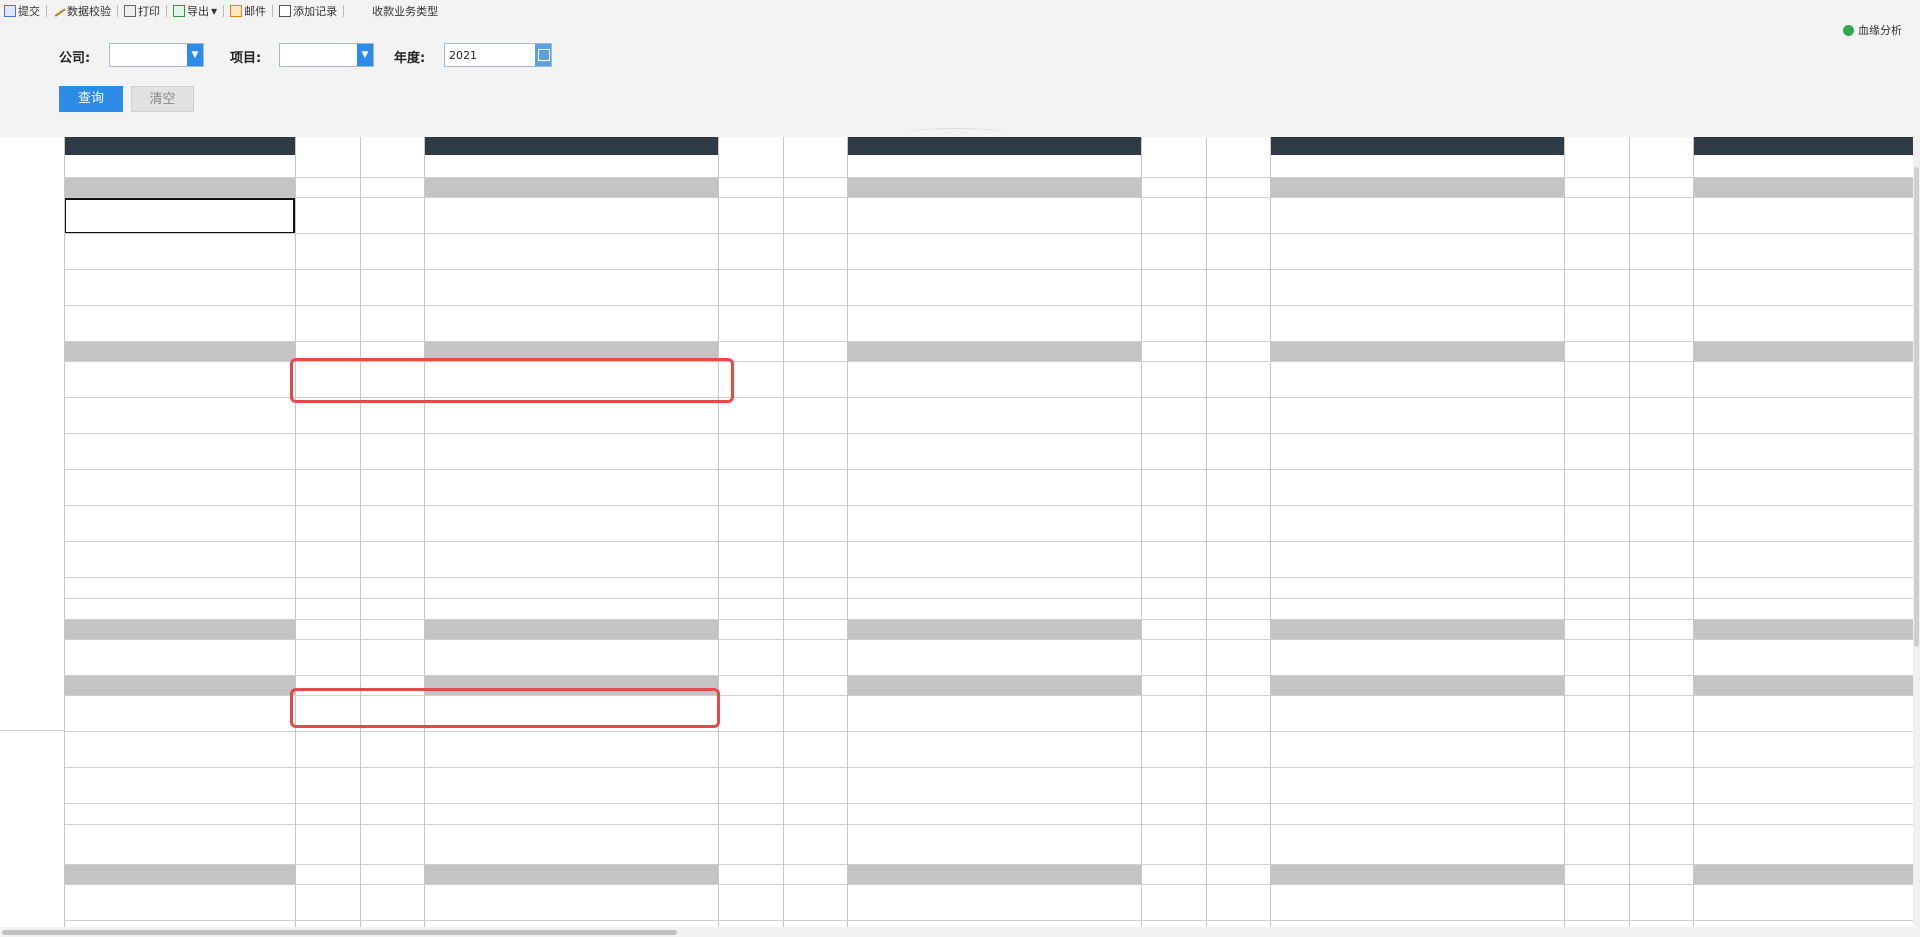 The height and width of the screenshot is (937, 1920). What do you see at coordinates (198, 11) in the screenshot?
I see `export-label: 导出` at bounding box center [198, 11].